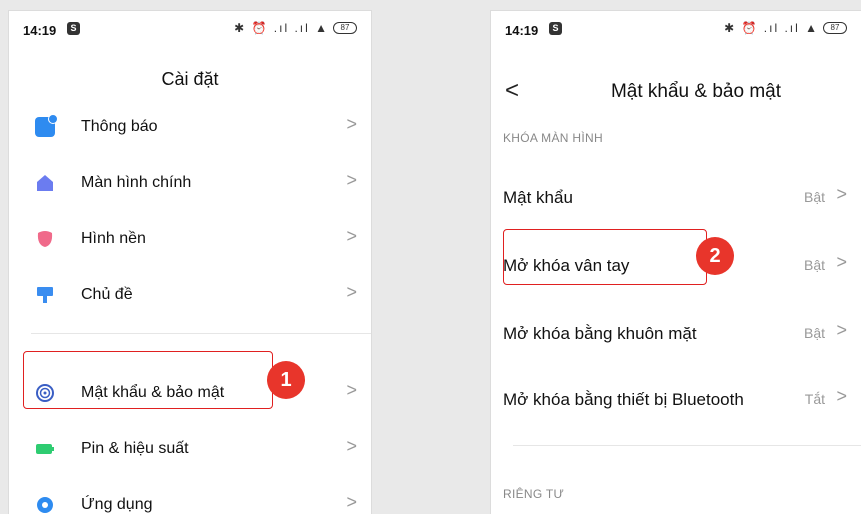 Image resolution: width=861 pixels, height=514 pixels. I want to click on settings-item-theme: Chủ đề >, so click(190, 295).